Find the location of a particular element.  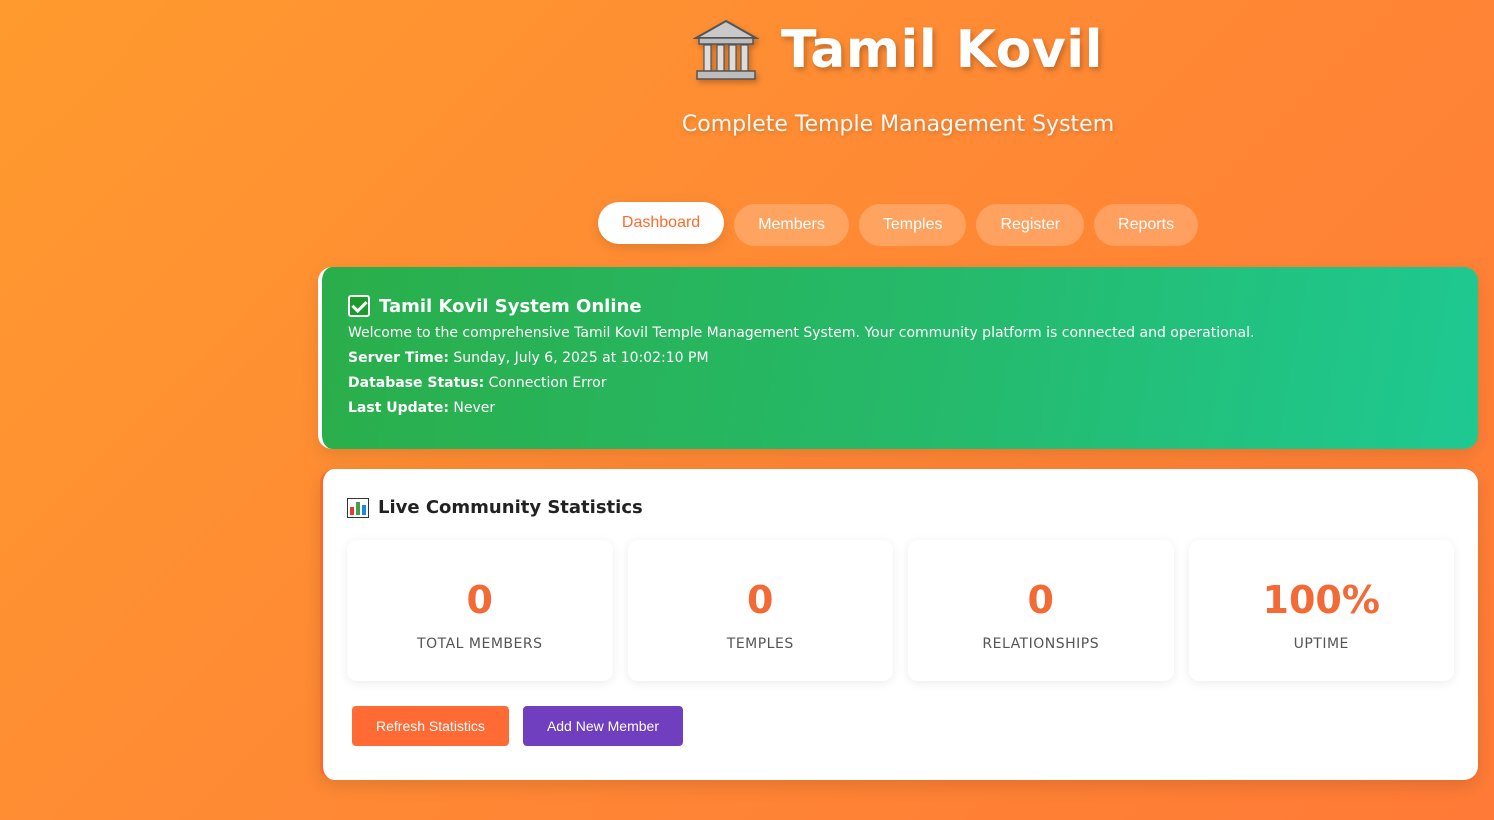

stat-label: TOTAL MEMBERS is located at coordinates (480, 644).